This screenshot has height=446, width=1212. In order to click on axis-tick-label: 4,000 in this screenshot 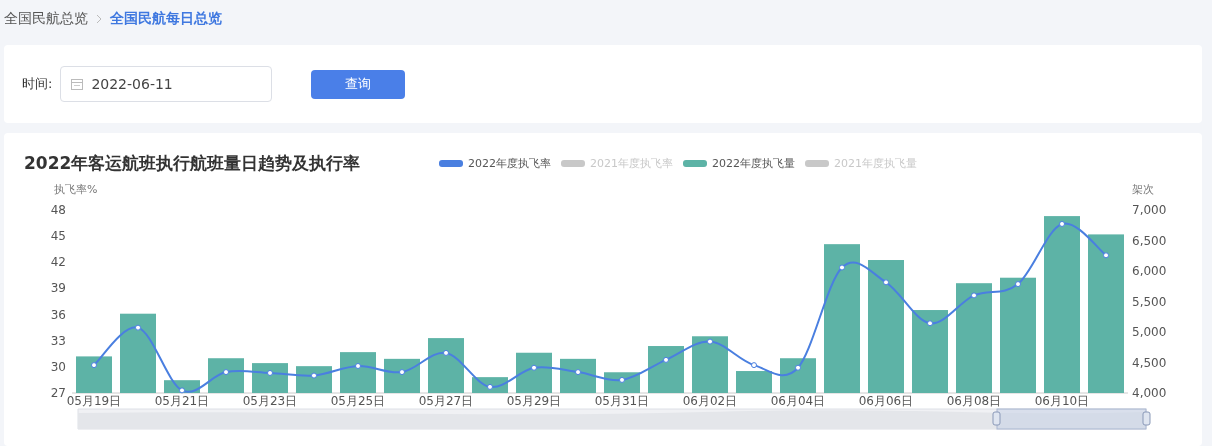, I will do `click(1149, 393)`.